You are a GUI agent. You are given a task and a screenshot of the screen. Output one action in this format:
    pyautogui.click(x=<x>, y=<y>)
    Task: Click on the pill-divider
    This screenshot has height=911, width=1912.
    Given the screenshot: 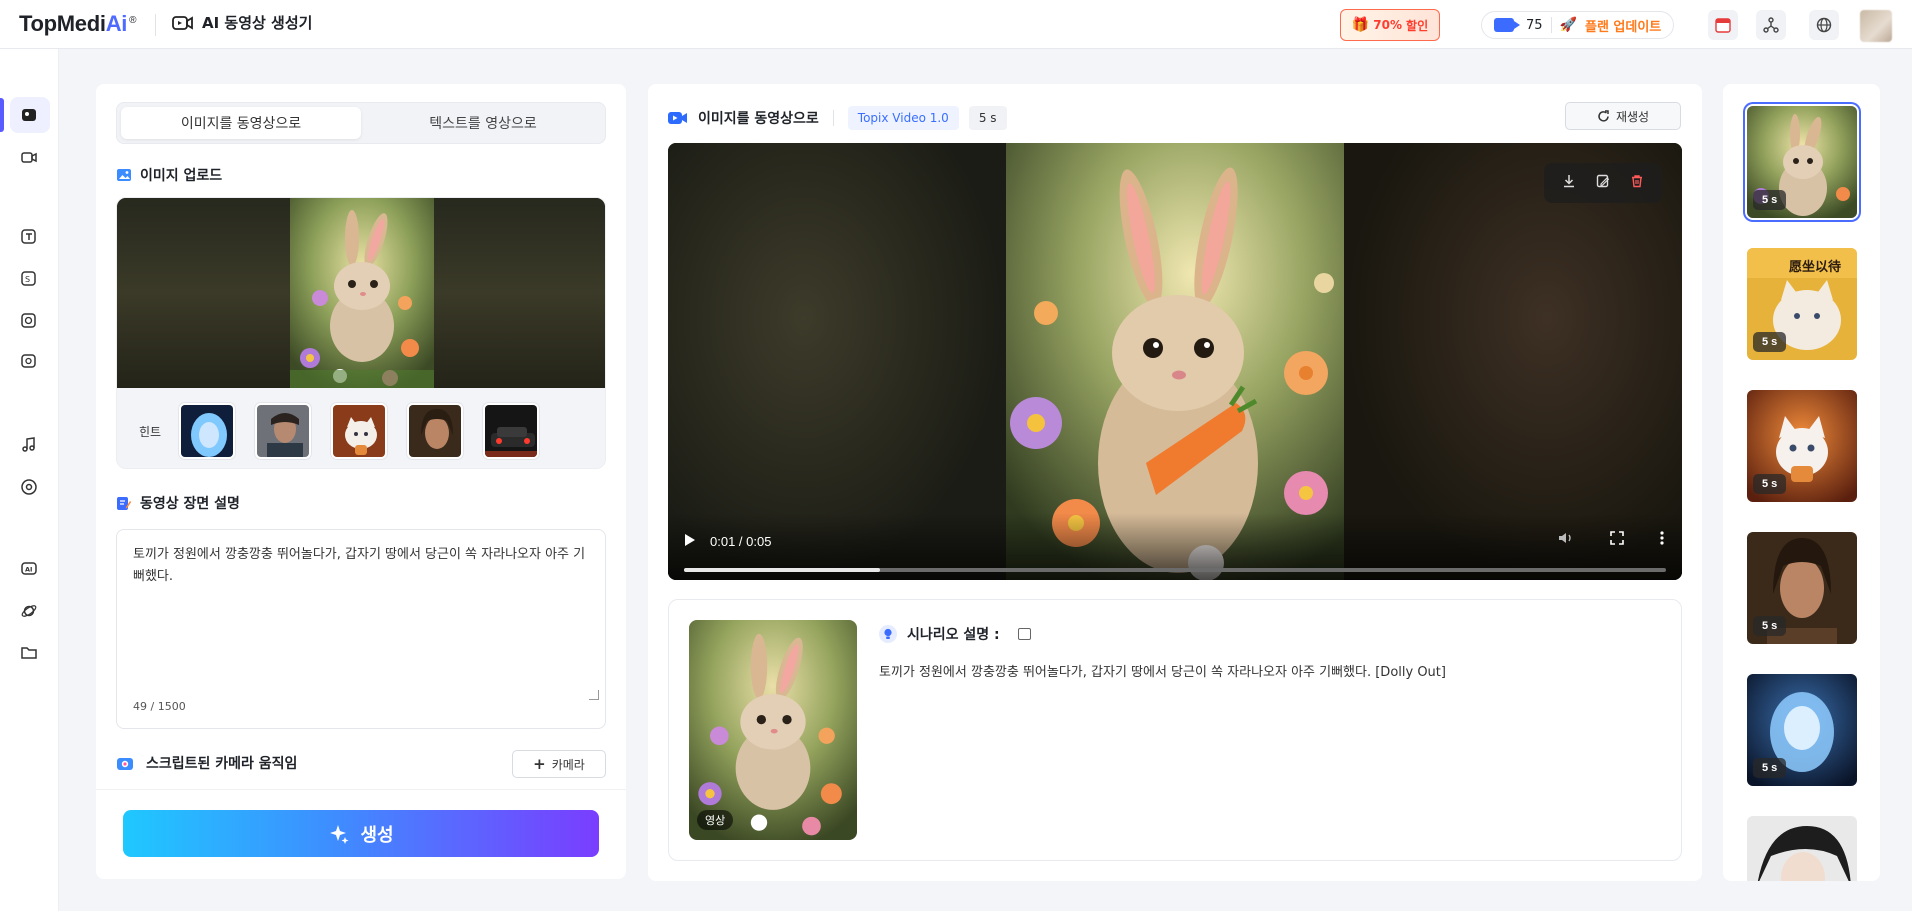 What is the action you would take?
    pyautogui.click(x=1551, y=25)
    